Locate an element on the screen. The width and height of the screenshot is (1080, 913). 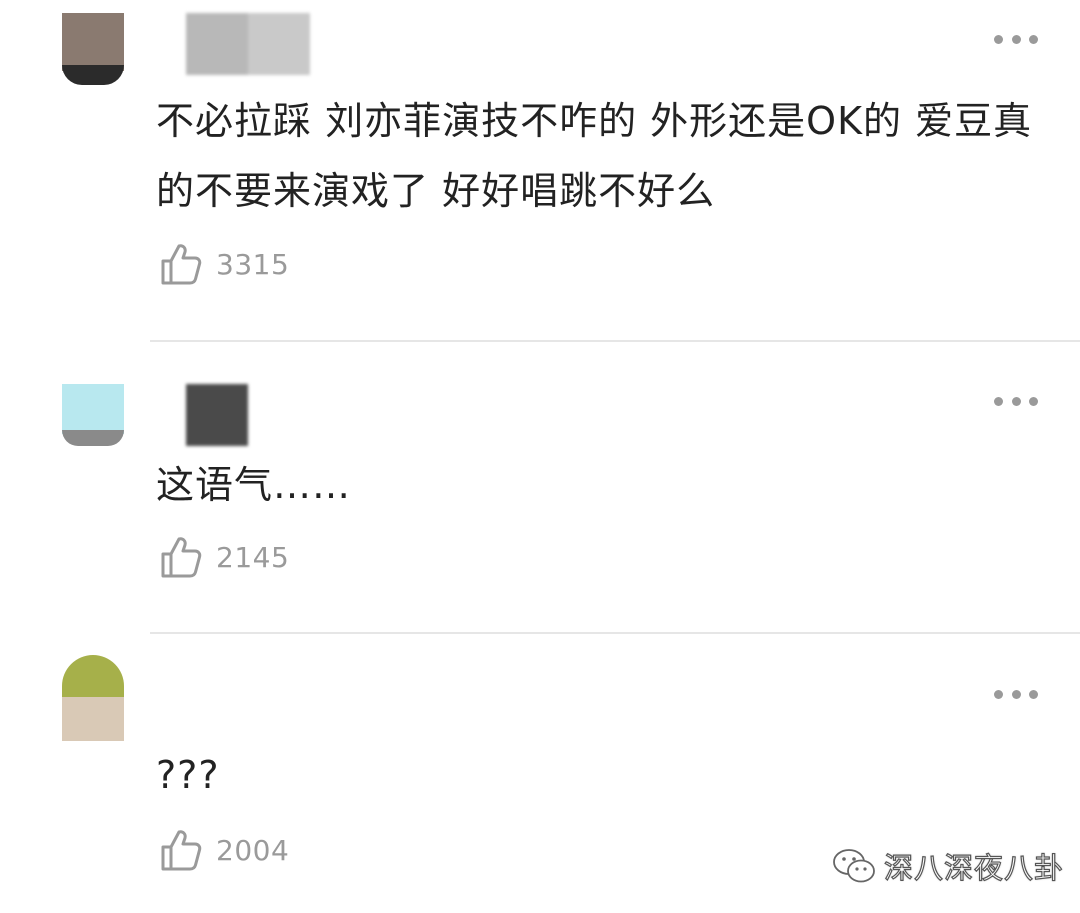
watermark: 深八深夜八卦 is located at coordinates (948, 866).